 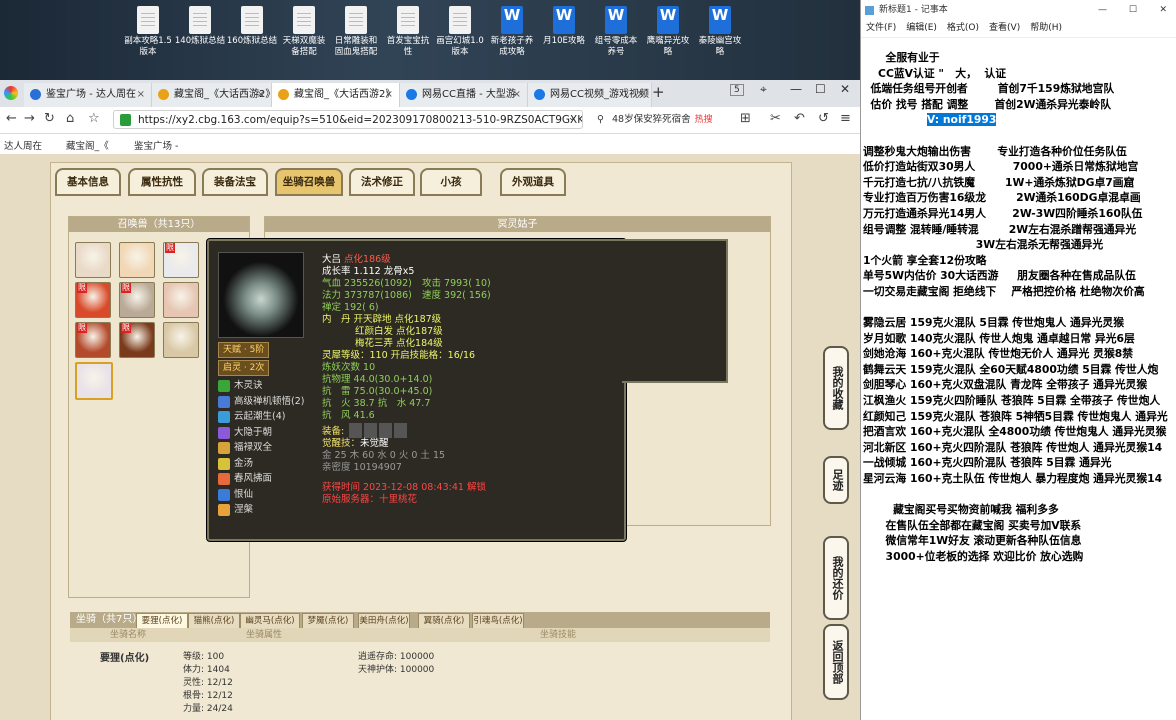 What do you see at coordinates (737, 90) in the screenshot?
I see `tab-count-badge: 5` at bounding box center [737, 90].